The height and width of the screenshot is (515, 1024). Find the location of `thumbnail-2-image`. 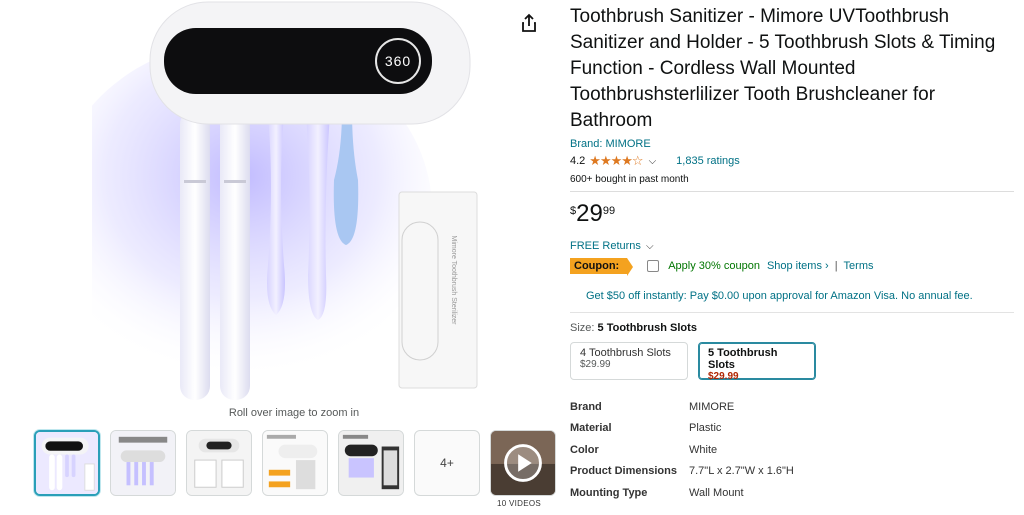

thumbnail-2-image is located at coordinates (143, 463).